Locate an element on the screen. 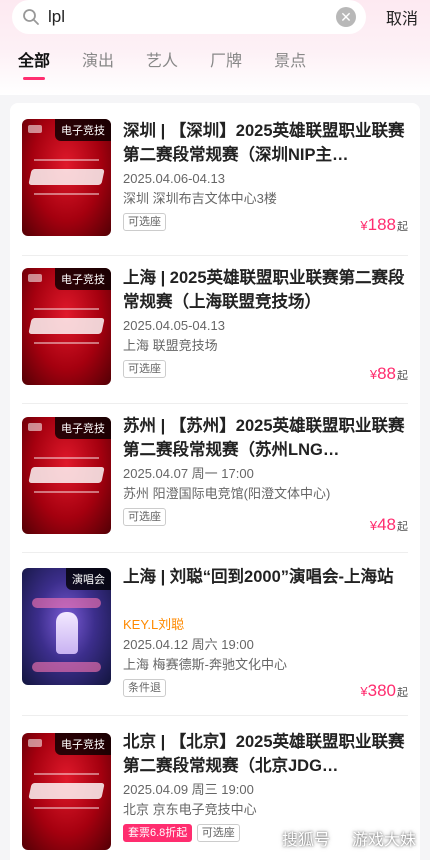 The image size is (430, 860). event-price: ¥88起 is located at coordinates (388, 373).